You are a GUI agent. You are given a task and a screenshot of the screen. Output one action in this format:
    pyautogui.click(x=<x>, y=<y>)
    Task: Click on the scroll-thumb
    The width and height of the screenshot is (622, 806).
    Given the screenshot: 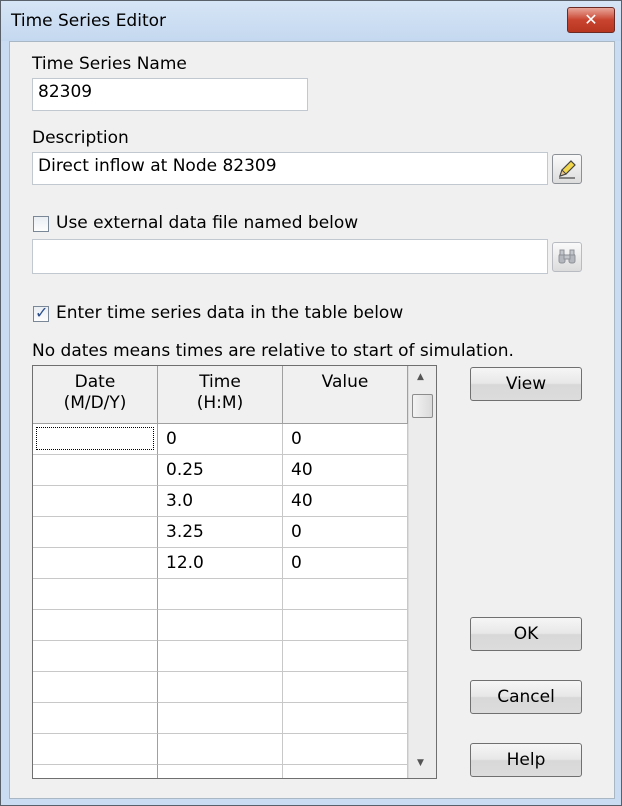 What is the action you would take?
    pyautogui.click(x=422, y=406)
    